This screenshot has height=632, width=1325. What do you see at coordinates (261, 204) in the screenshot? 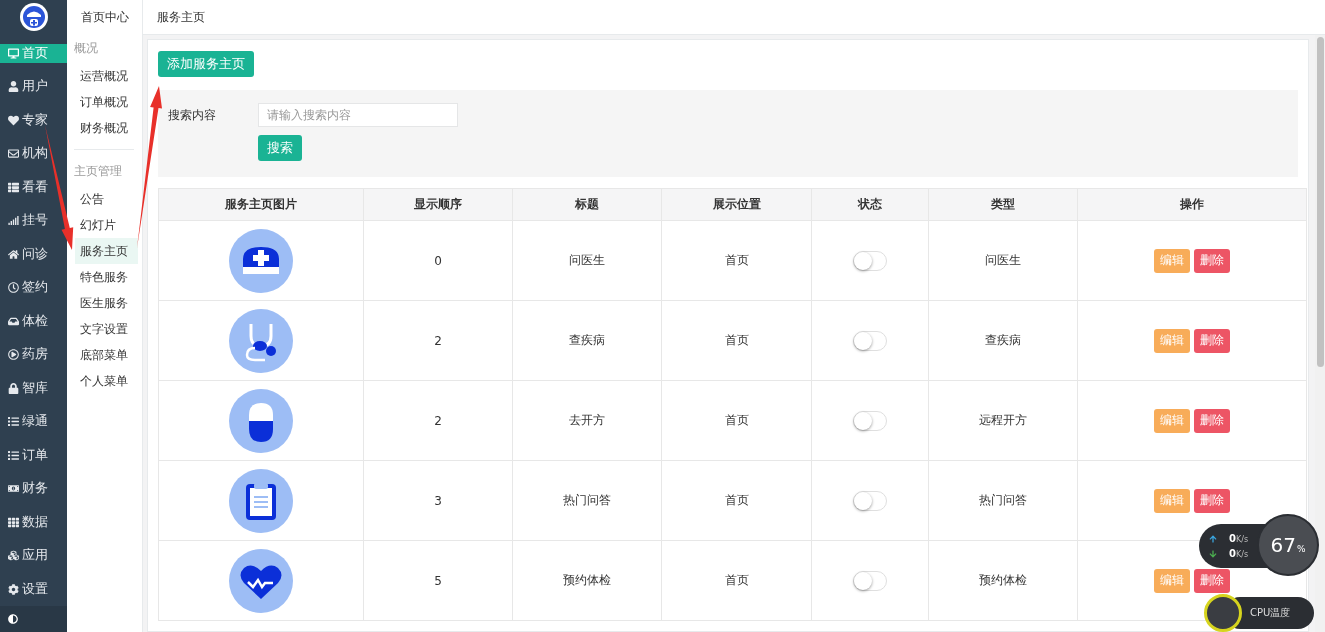
I see `column-header: 服务主页图片` at bounding box center [261, 204].